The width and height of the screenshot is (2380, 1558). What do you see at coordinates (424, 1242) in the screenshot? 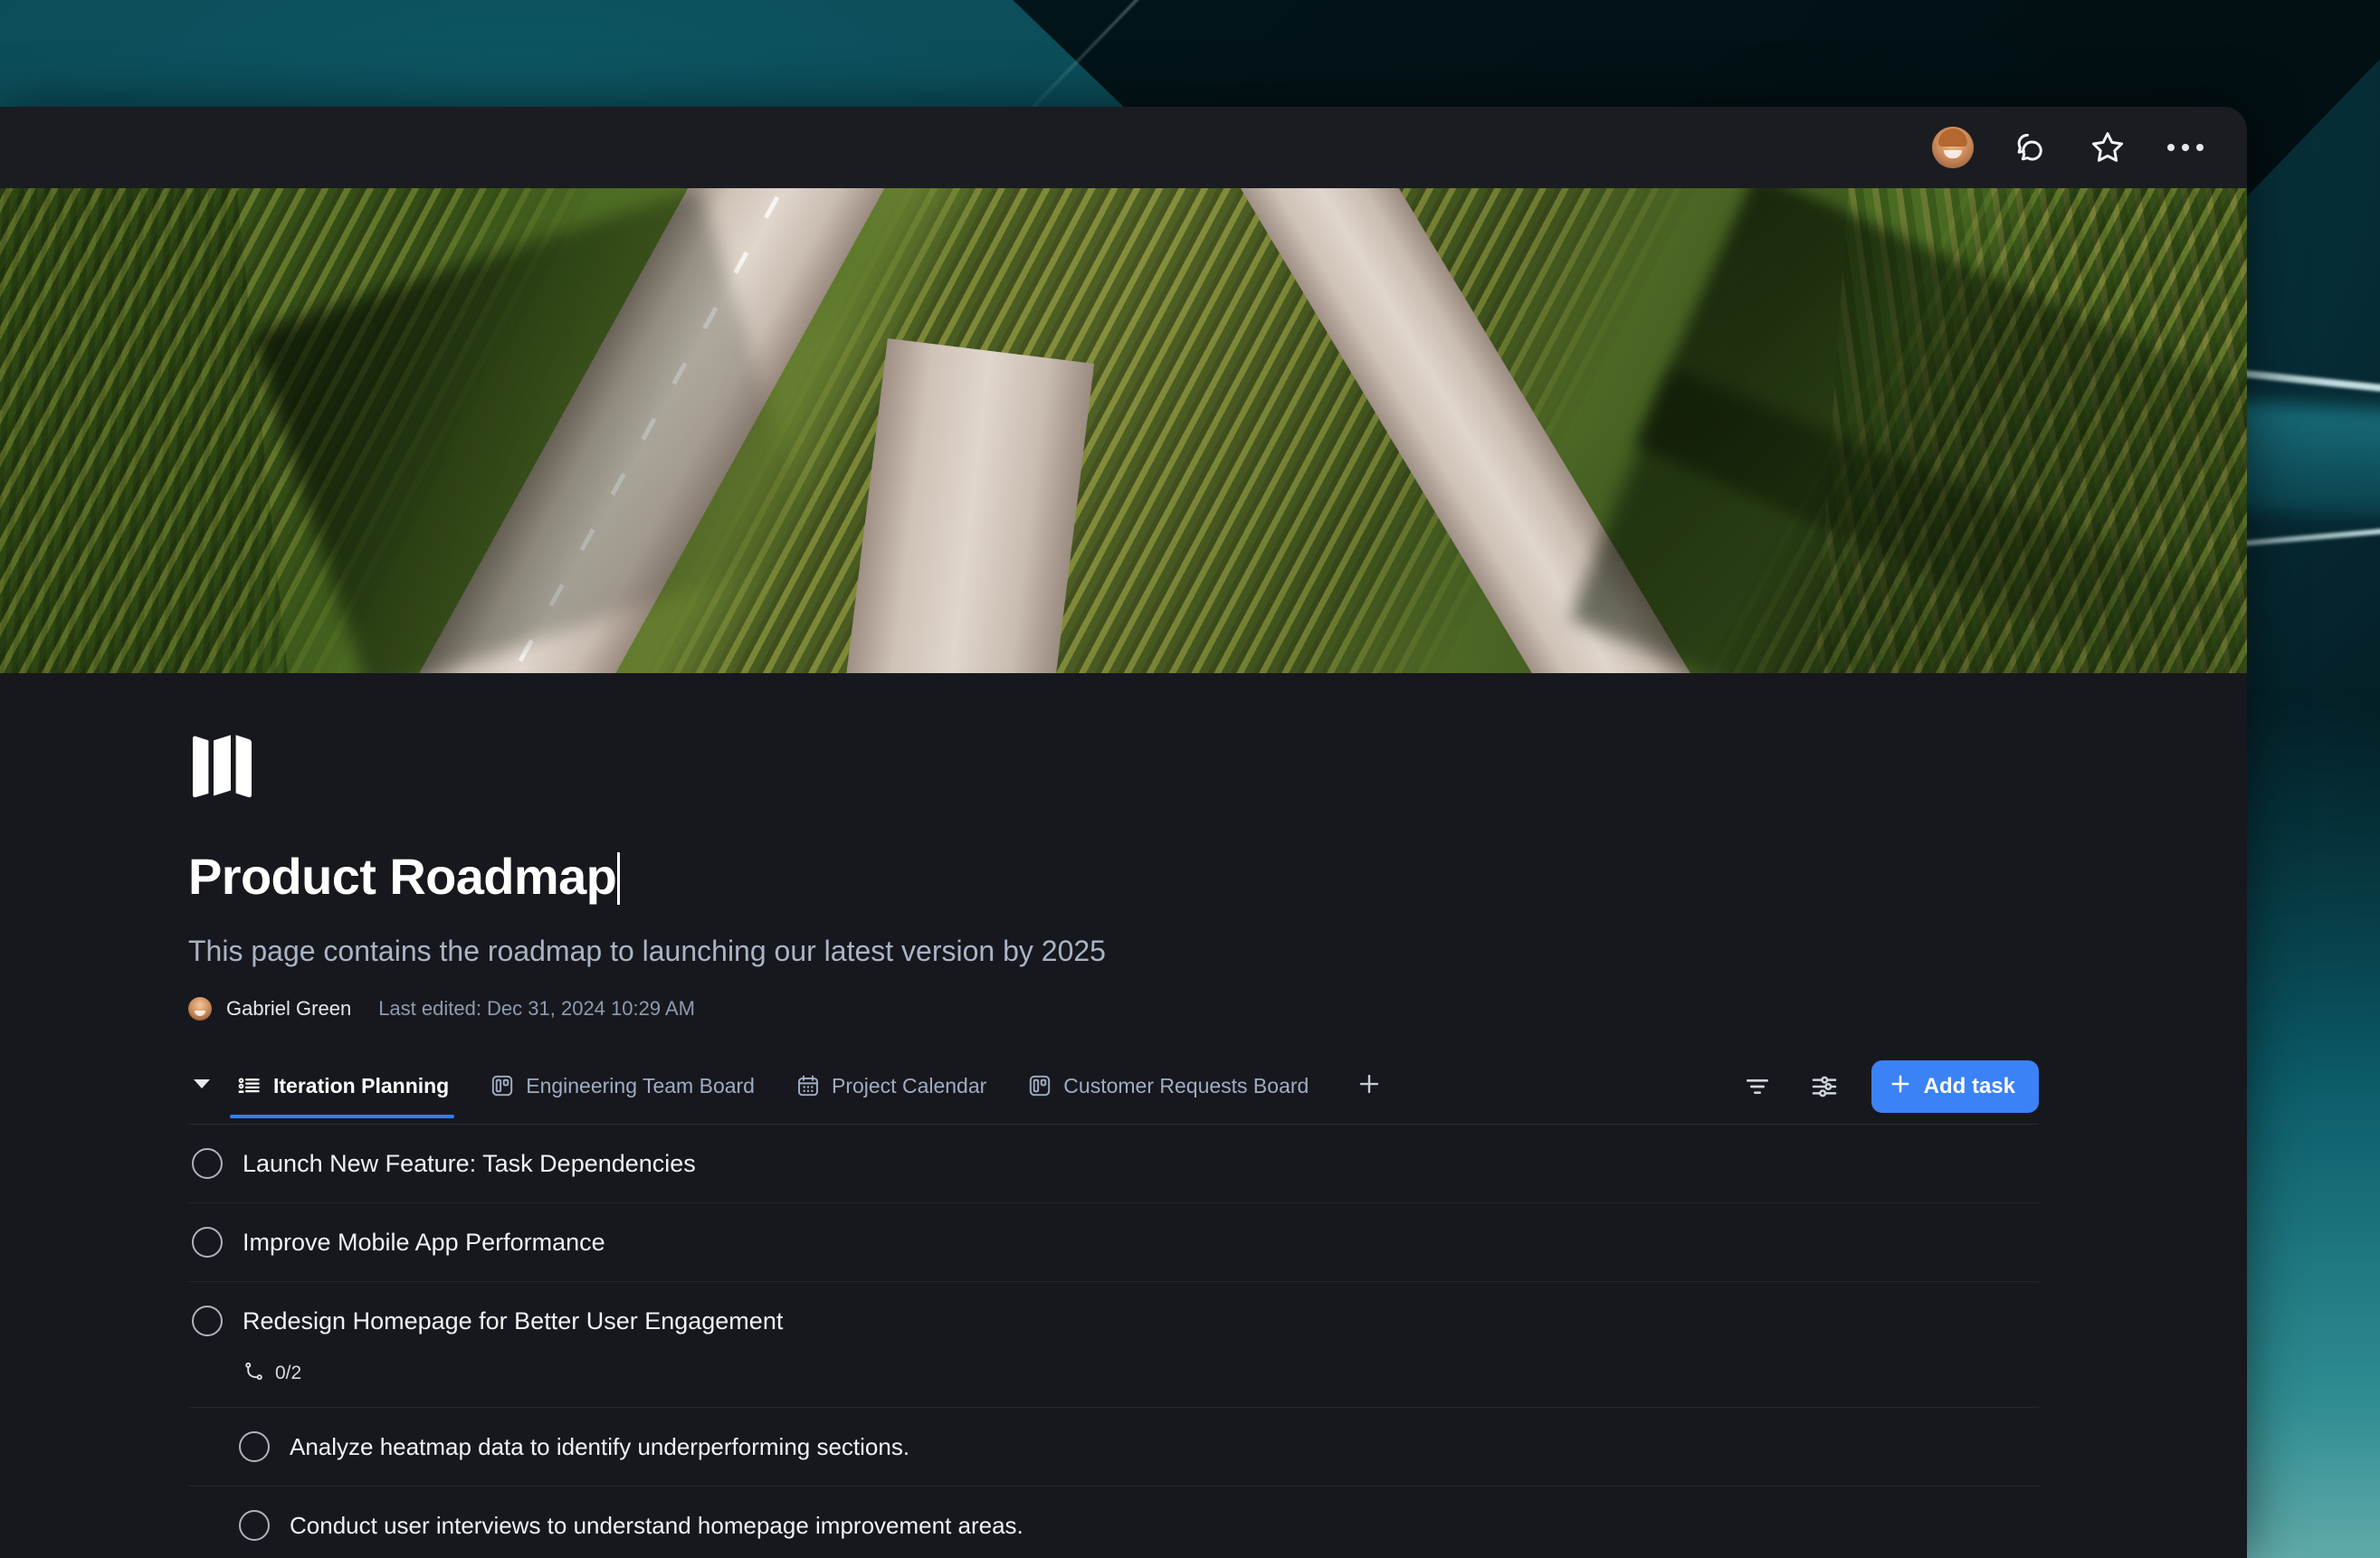
I see `task-title: Improve Mobile App Performance` at bounding box center [424, 1242].